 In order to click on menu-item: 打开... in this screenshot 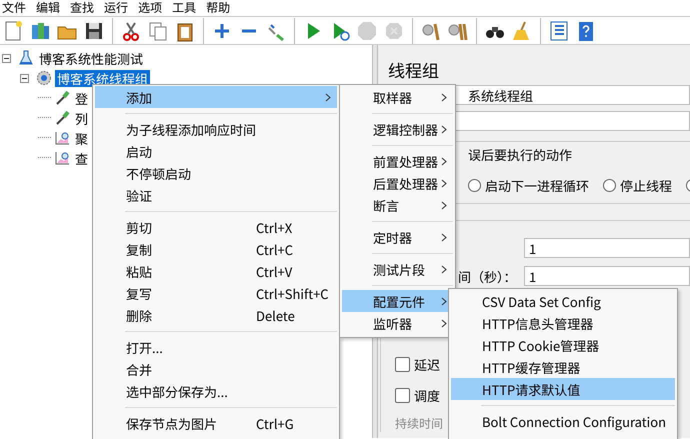, I will do `click(216, 347)`.